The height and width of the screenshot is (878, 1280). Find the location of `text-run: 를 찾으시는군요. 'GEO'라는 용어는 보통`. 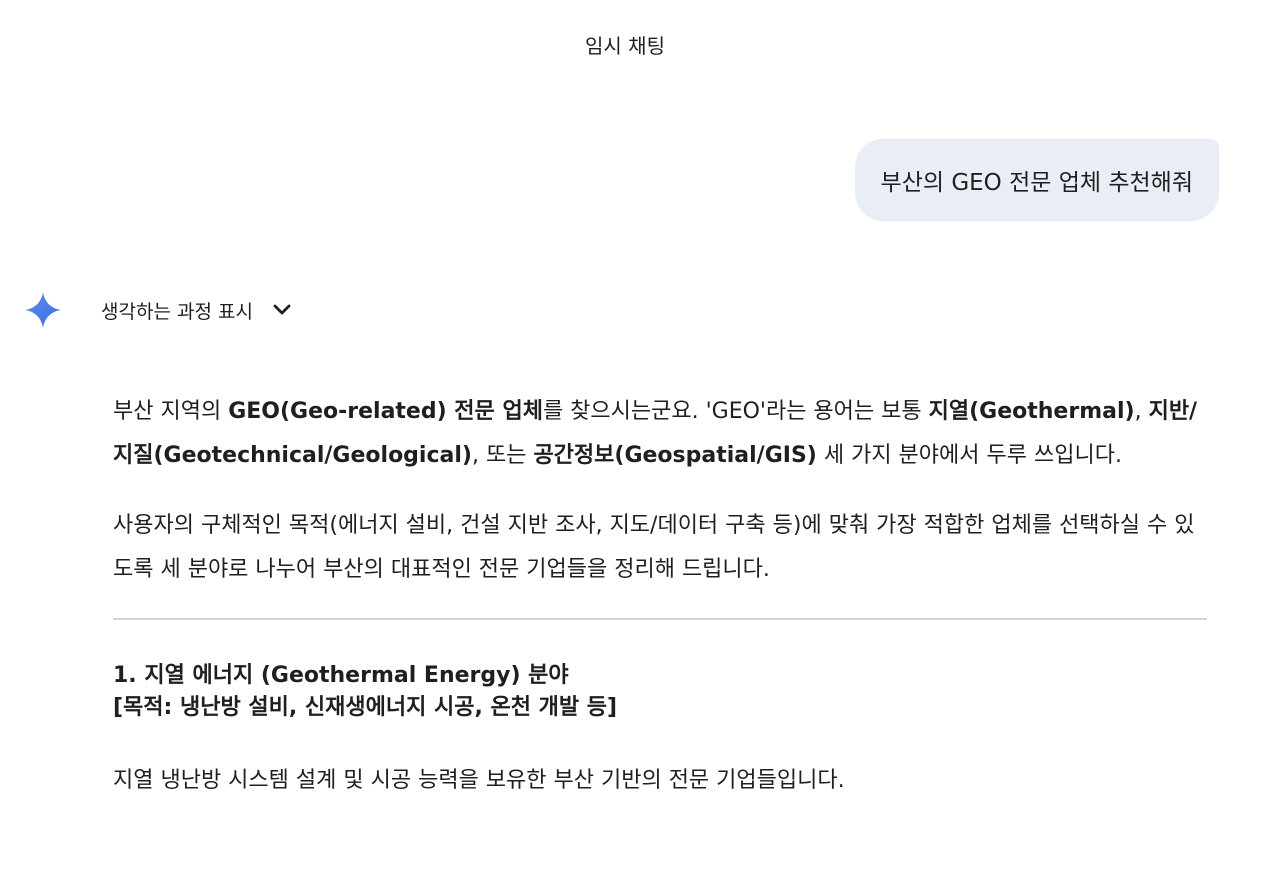

text-run: 를 찾으시는군요. 'GEO'라는 용어는 보통 is located at coordinates (735, 411).